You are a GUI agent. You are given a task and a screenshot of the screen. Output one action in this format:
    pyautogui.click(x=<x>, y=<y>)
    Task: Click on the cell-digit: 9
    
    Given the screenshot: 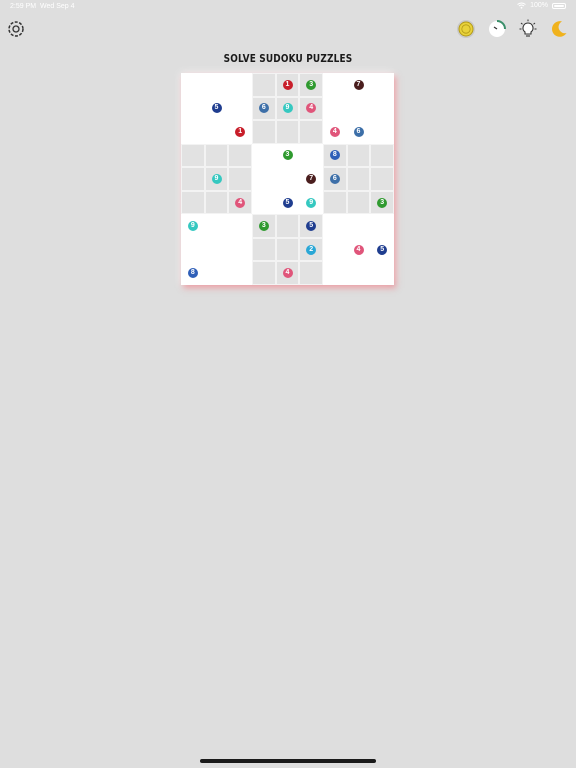 What is the action you would take?
    pyautogui.click(x=287, y=108)
    